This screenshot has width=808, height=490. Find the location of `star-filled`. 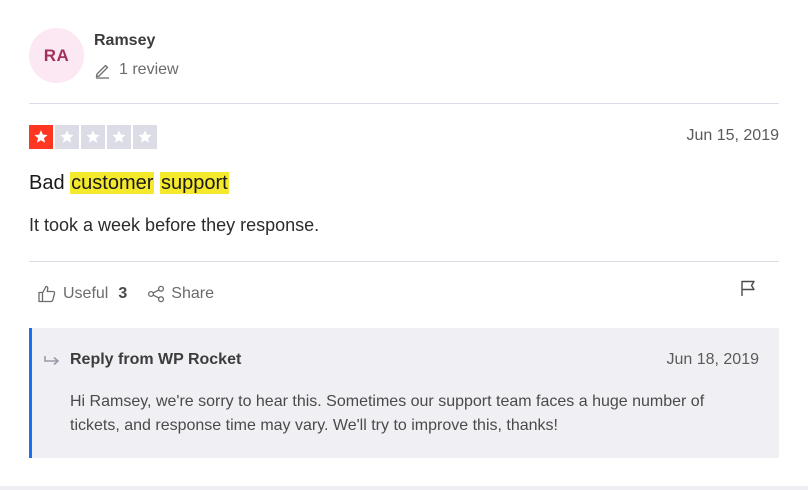

star-filled is located at coordinates (41, 137).